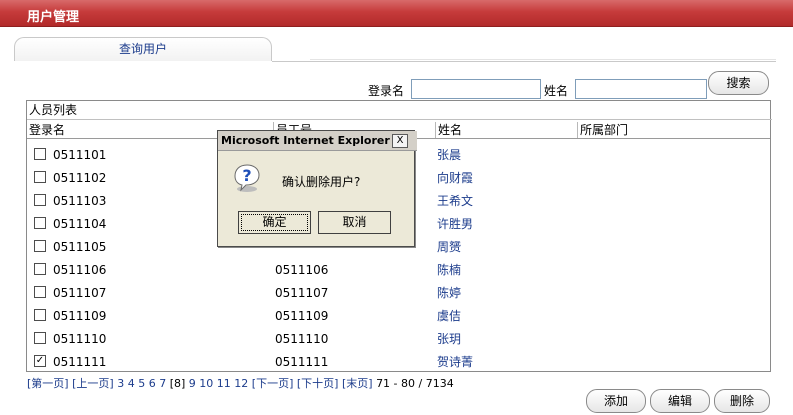  Describe the element at coordinates (449, 269) in the screenshot. I see `row-name-link: 陈楠` at that location.